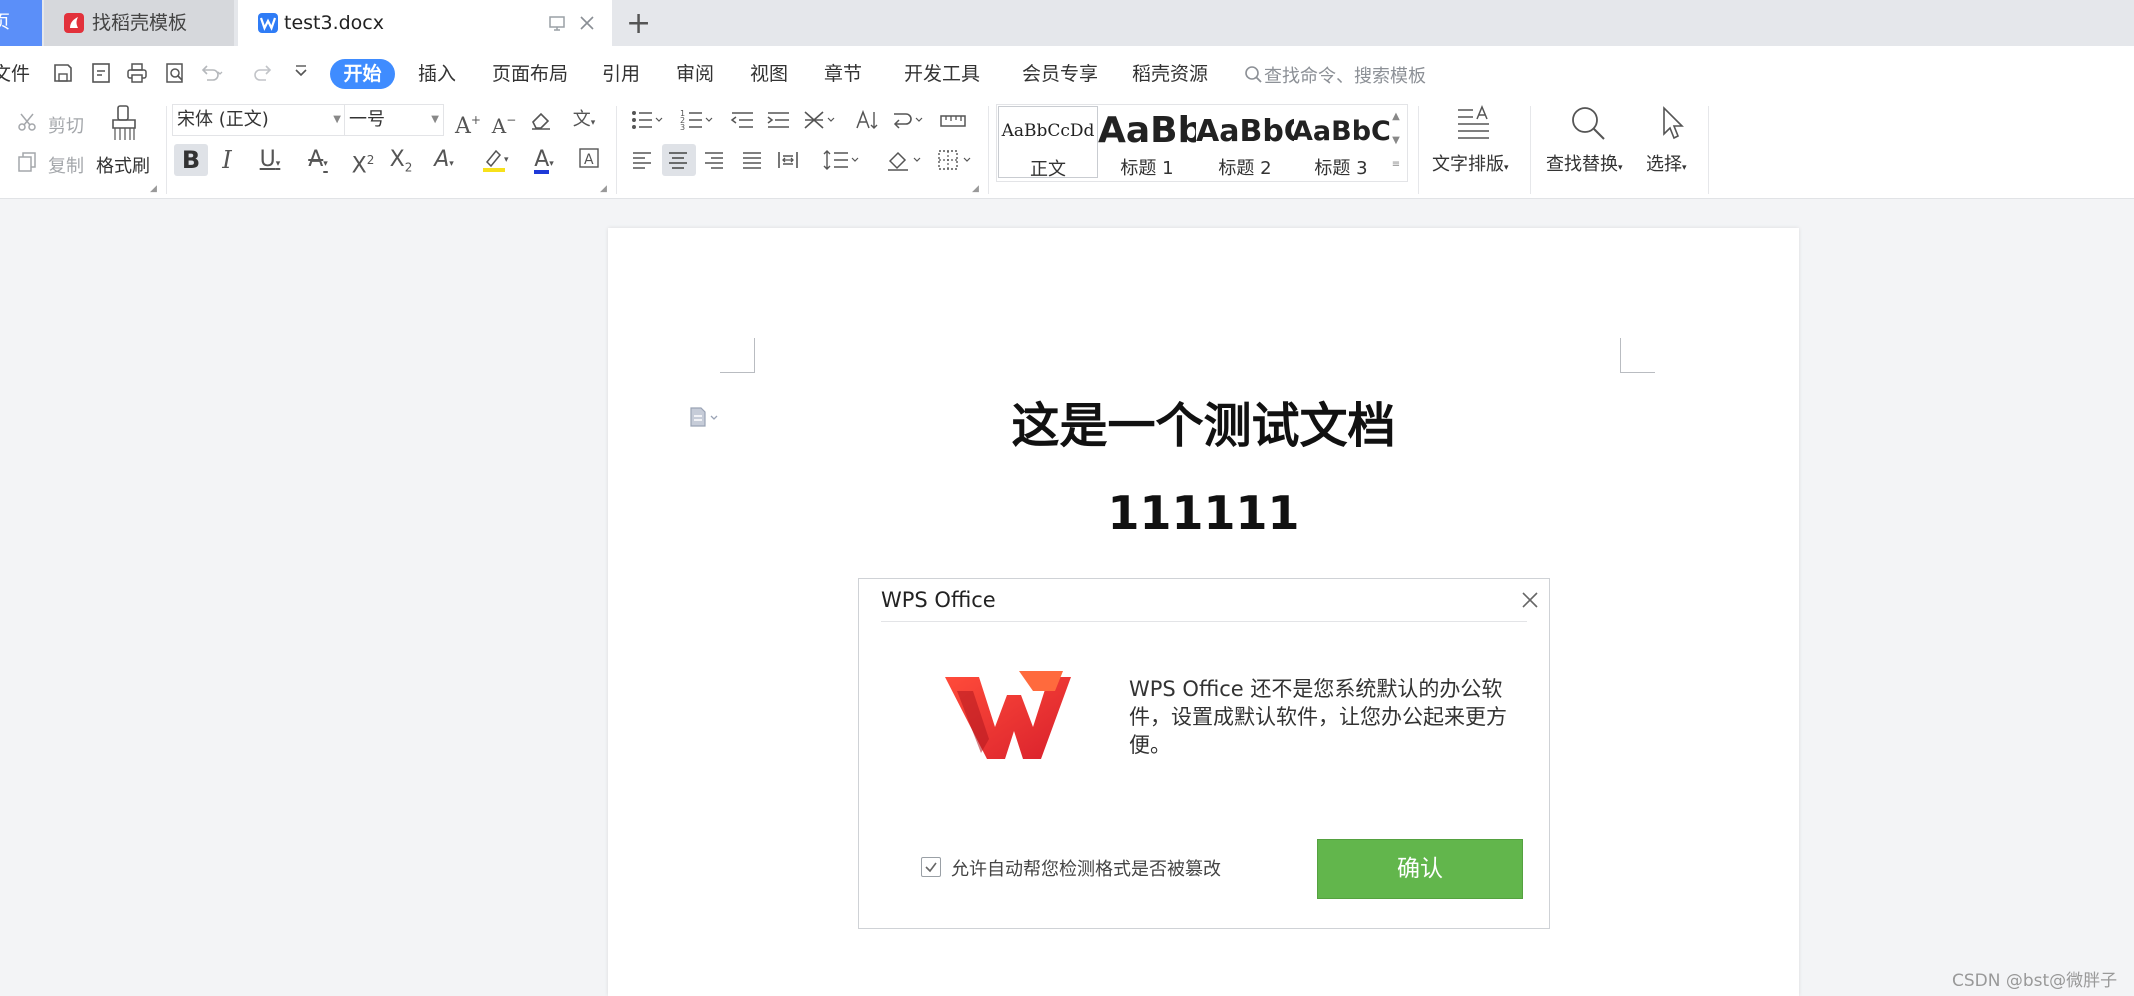  Describe the element at coordinates (1470, 163) in the screenshot. I see `text-layout-label: 文字排版▾` at that location.